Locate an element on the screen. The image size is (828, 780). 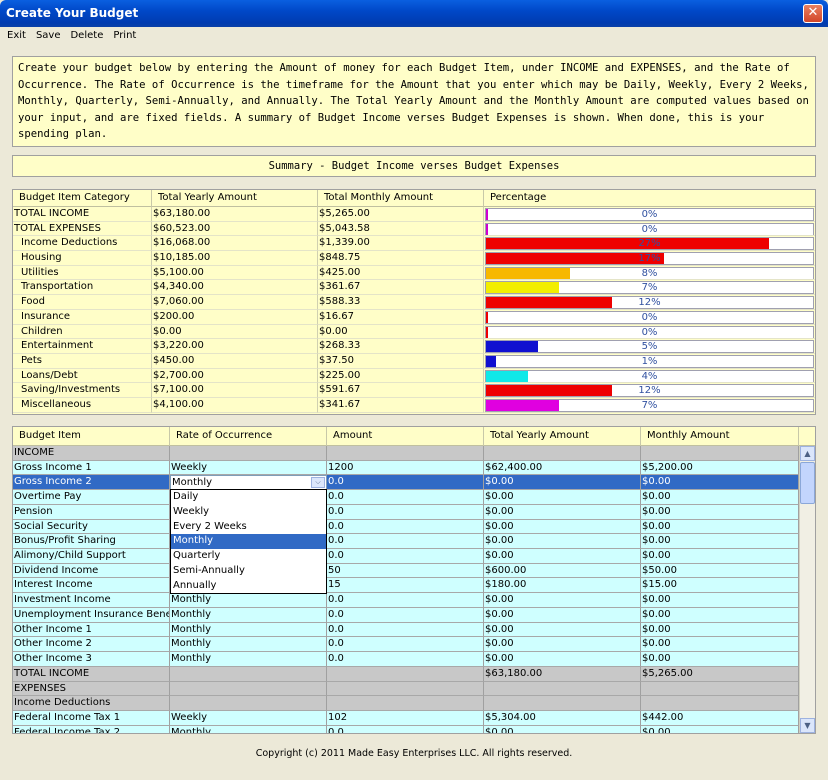
menu-exit: Exit is located at coordinates (15, 36).